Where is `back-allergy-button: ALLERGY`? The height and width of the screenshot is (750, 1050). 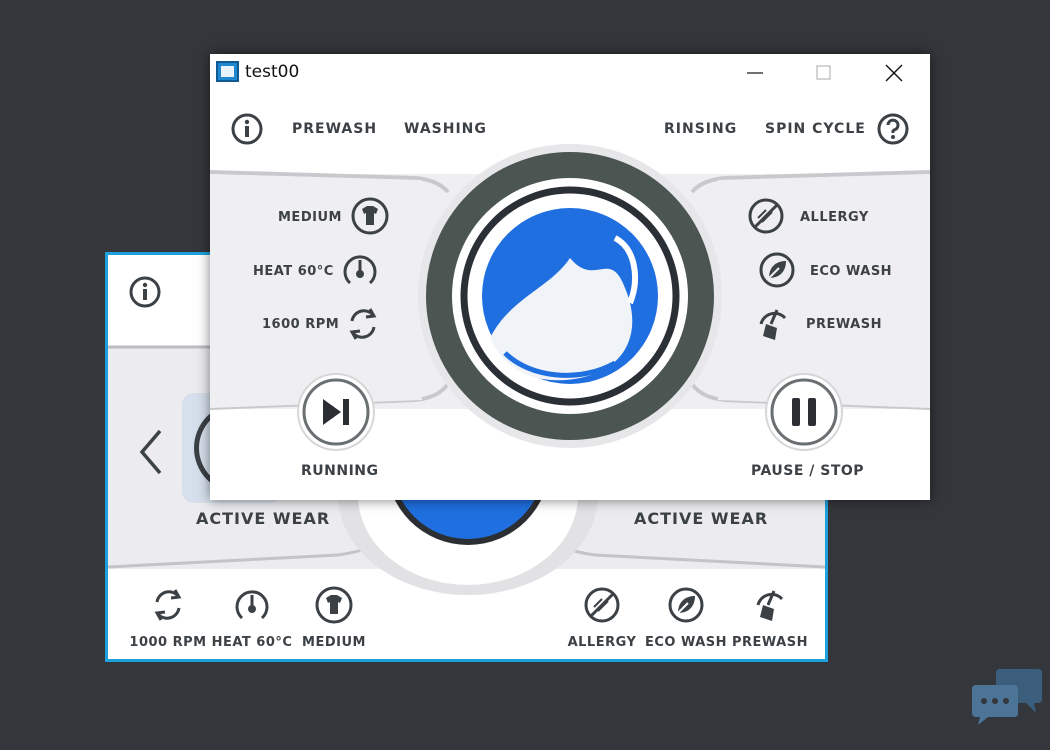
back-allergy-button: ALLERGY is located at coordinates (602, 617).